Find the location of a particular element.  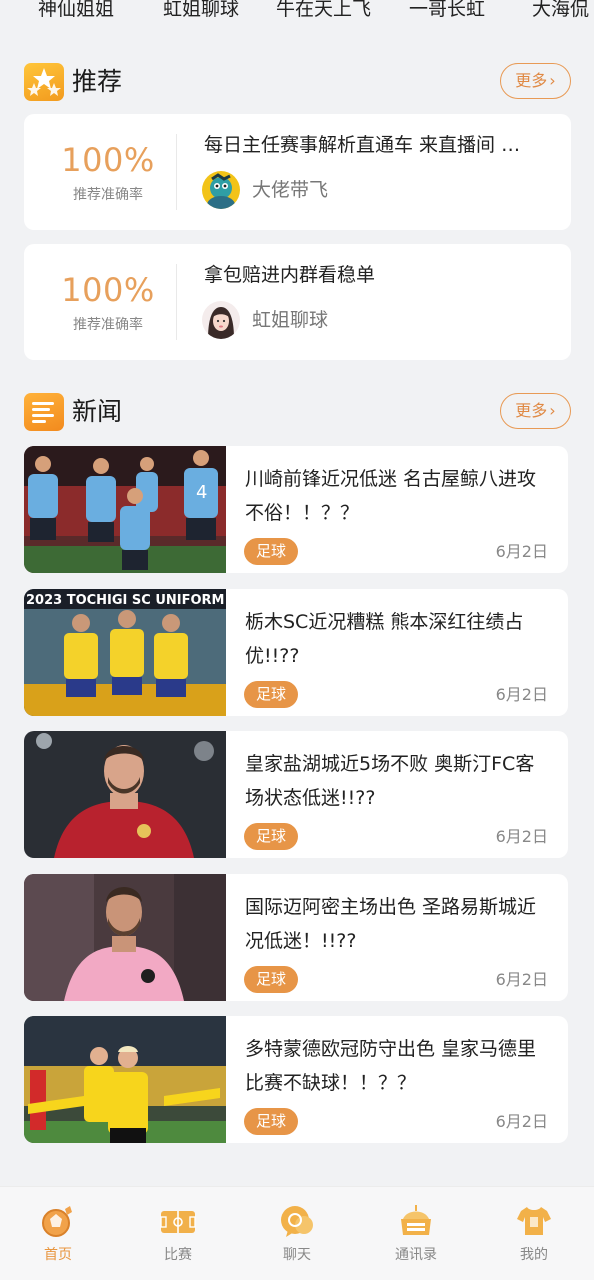

nav-match: 比赛 is located at coordinates (178, 1238).